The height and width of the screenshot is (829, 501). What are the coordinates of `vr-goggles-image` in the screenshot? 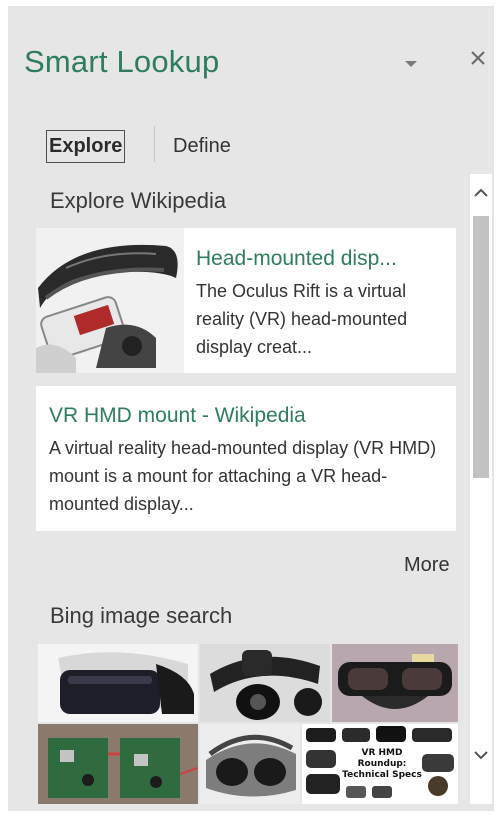 It's located at (395, 683).